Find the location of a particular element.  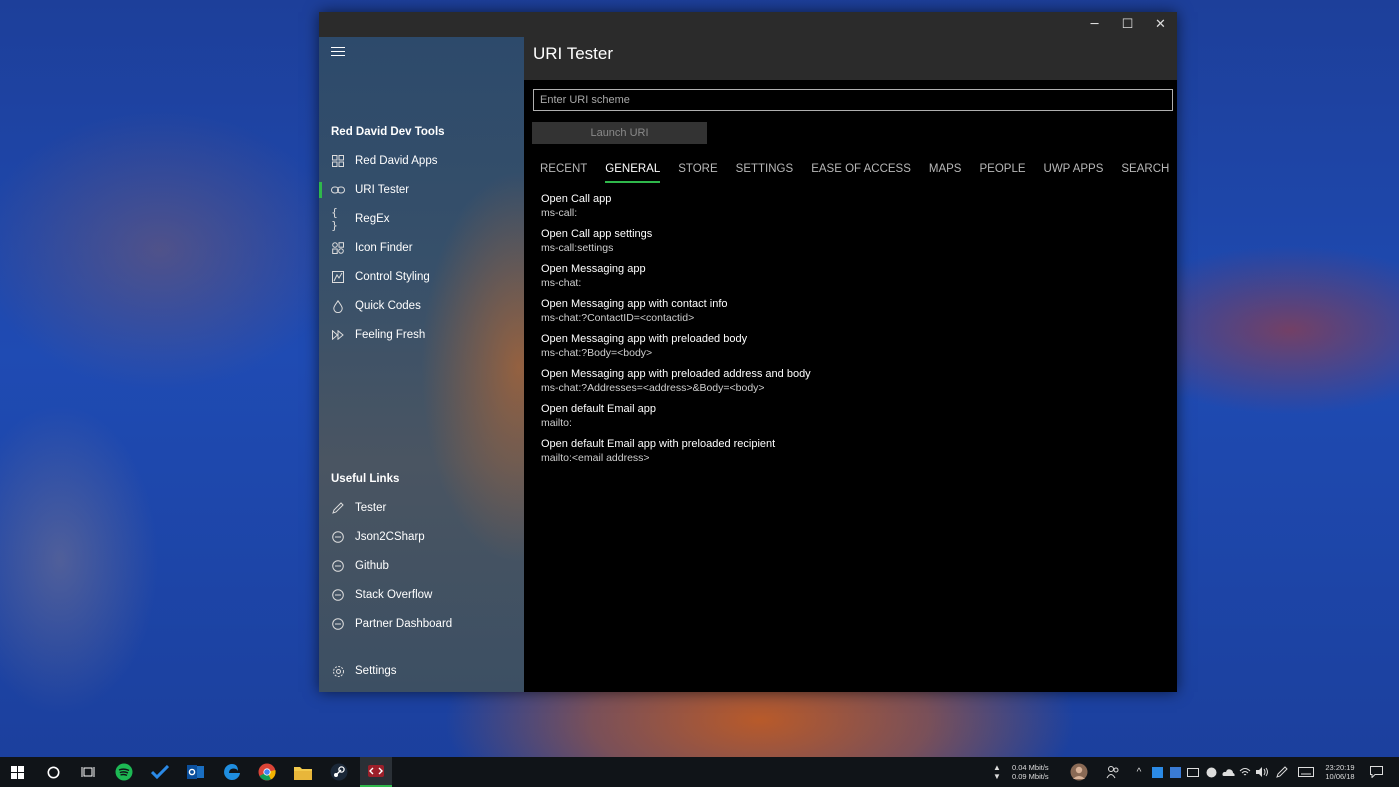

steam-tray-icon is located at coordinates (1211, 772).